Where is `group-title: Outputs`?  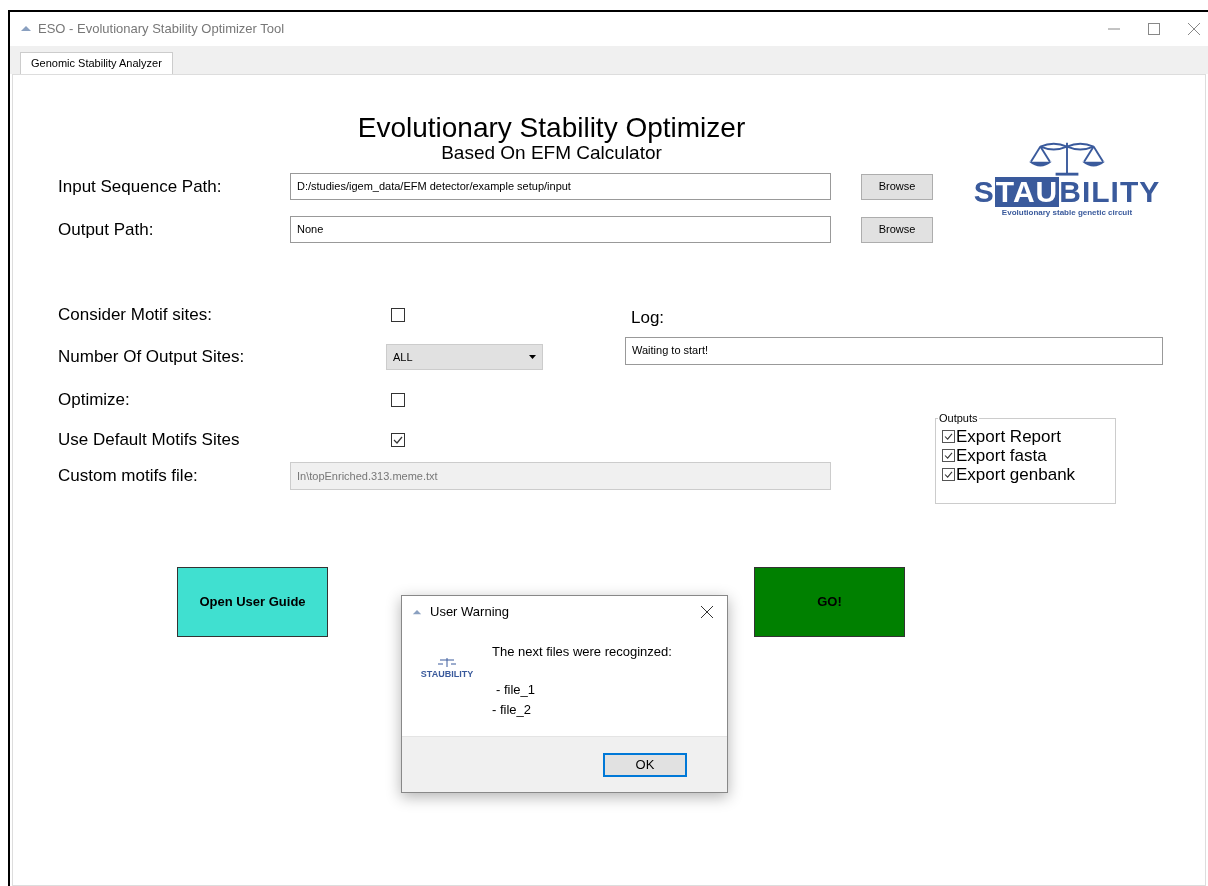 group-title: Outputs is located at coordinates (958, 418).